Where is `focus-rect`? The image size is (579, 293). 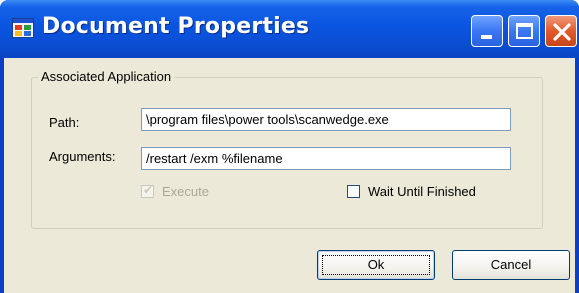
focus-rect is located at coordinates (376, 265).